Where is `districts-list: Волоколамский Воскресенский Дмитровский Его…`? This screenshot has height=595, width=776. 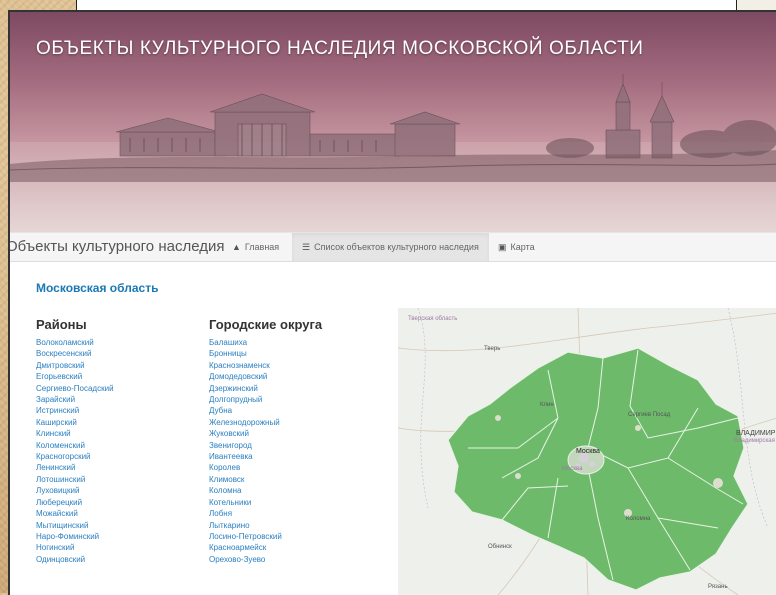 districts-list: Волоколамский Воскресенский Дмитровский Его… is located at coordinates (75, 451).